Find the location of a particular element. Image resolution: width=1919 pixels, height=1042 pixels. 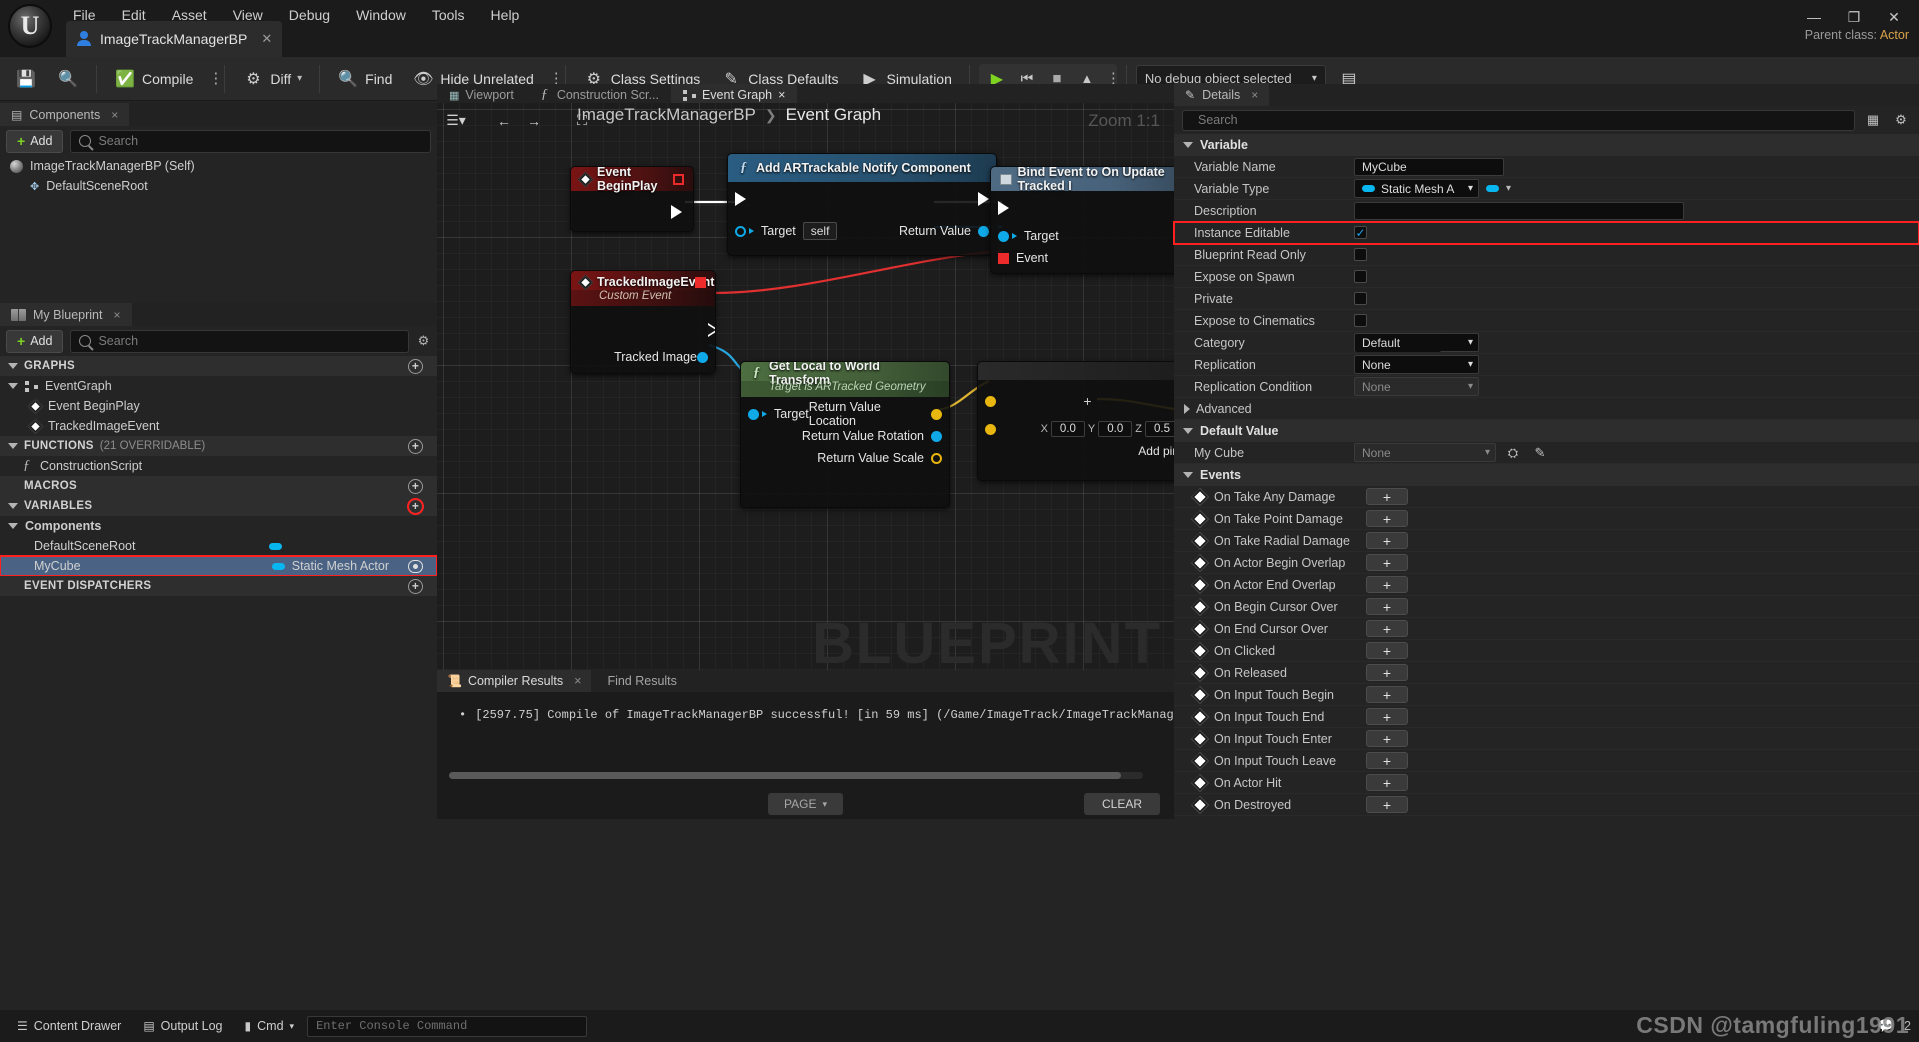

horizontal-scrollbar is located at coordinates (796, 775).